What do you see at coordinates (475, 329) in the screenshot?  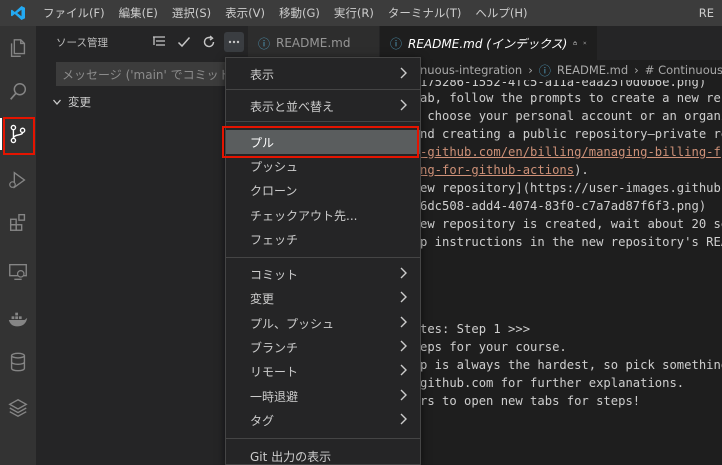 I see `editor-line: tes: Step 1 >>>` at bounding box center [475, 329].